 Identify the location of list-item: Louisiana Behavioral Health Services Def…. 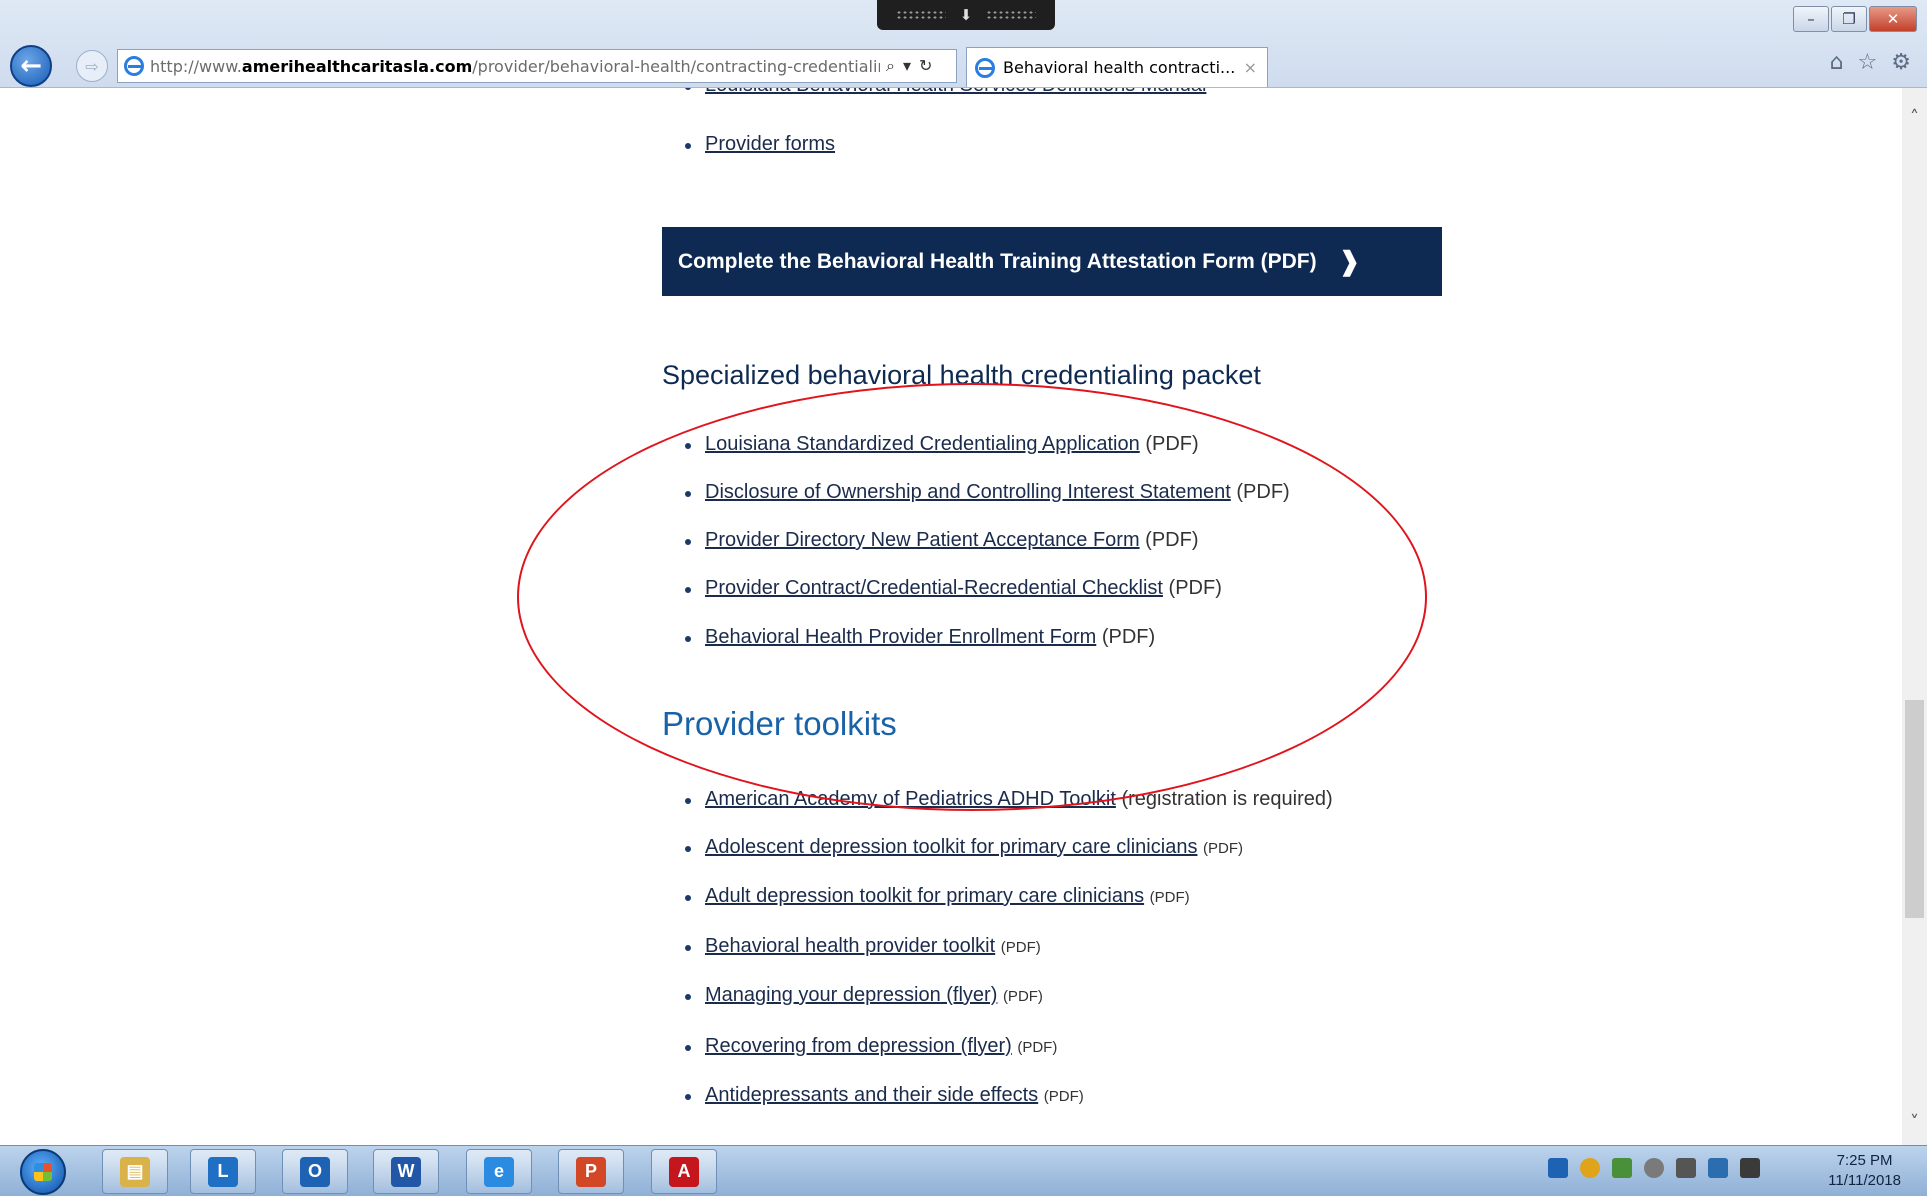
(945, 92).